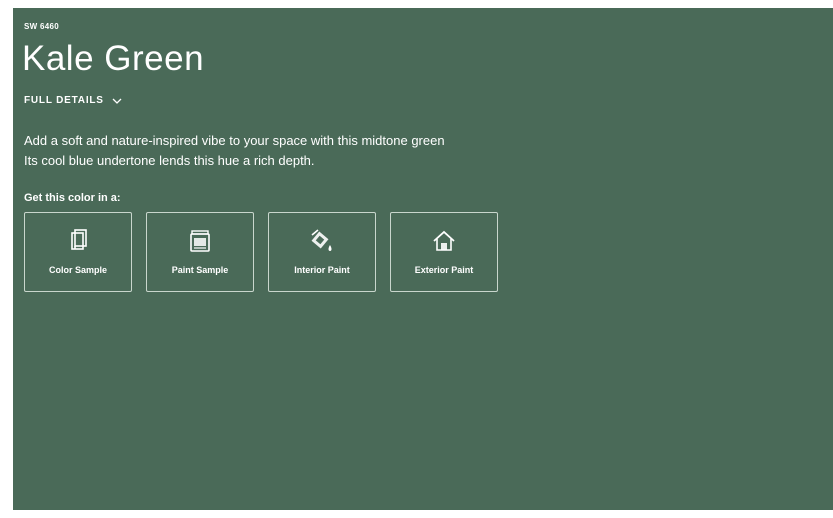 The image size is (833, 518). What do you see at coordinates (444, 270) in the screenshot?
I see `exterior-paint-label: Exterior Paint` at bounding box center [444, 270].